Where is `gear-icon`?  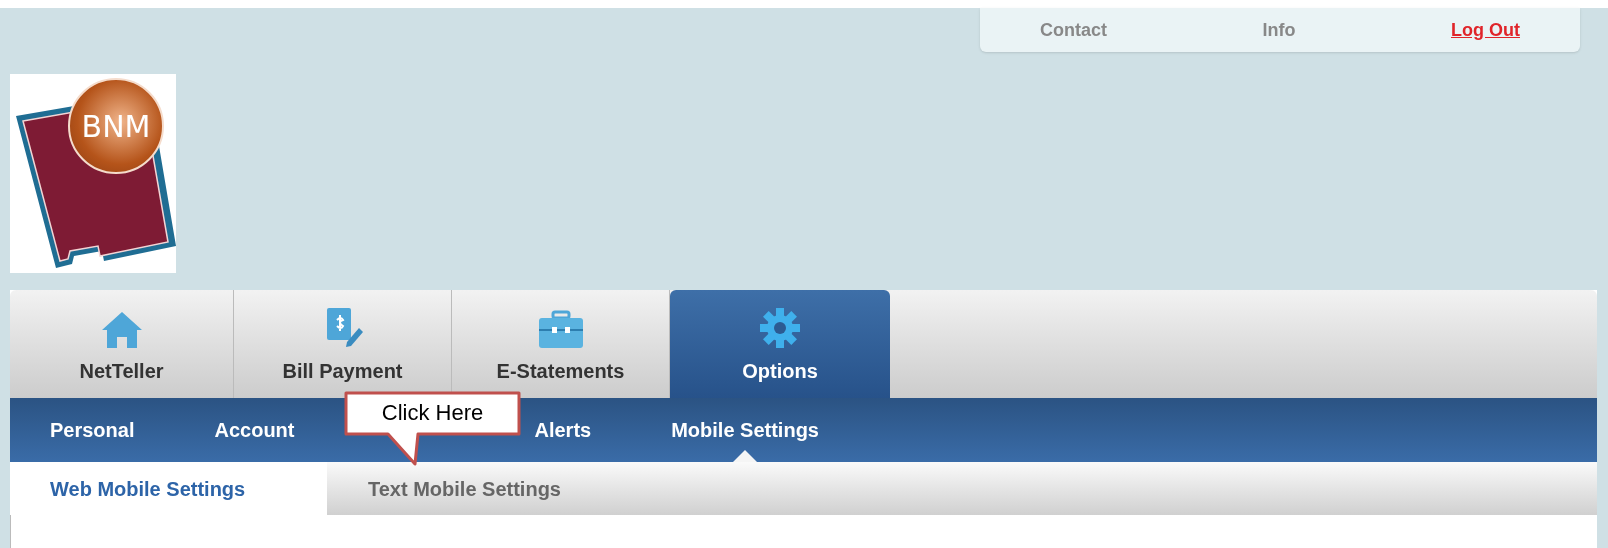 gear-icon is located at coordinates (780, 328).